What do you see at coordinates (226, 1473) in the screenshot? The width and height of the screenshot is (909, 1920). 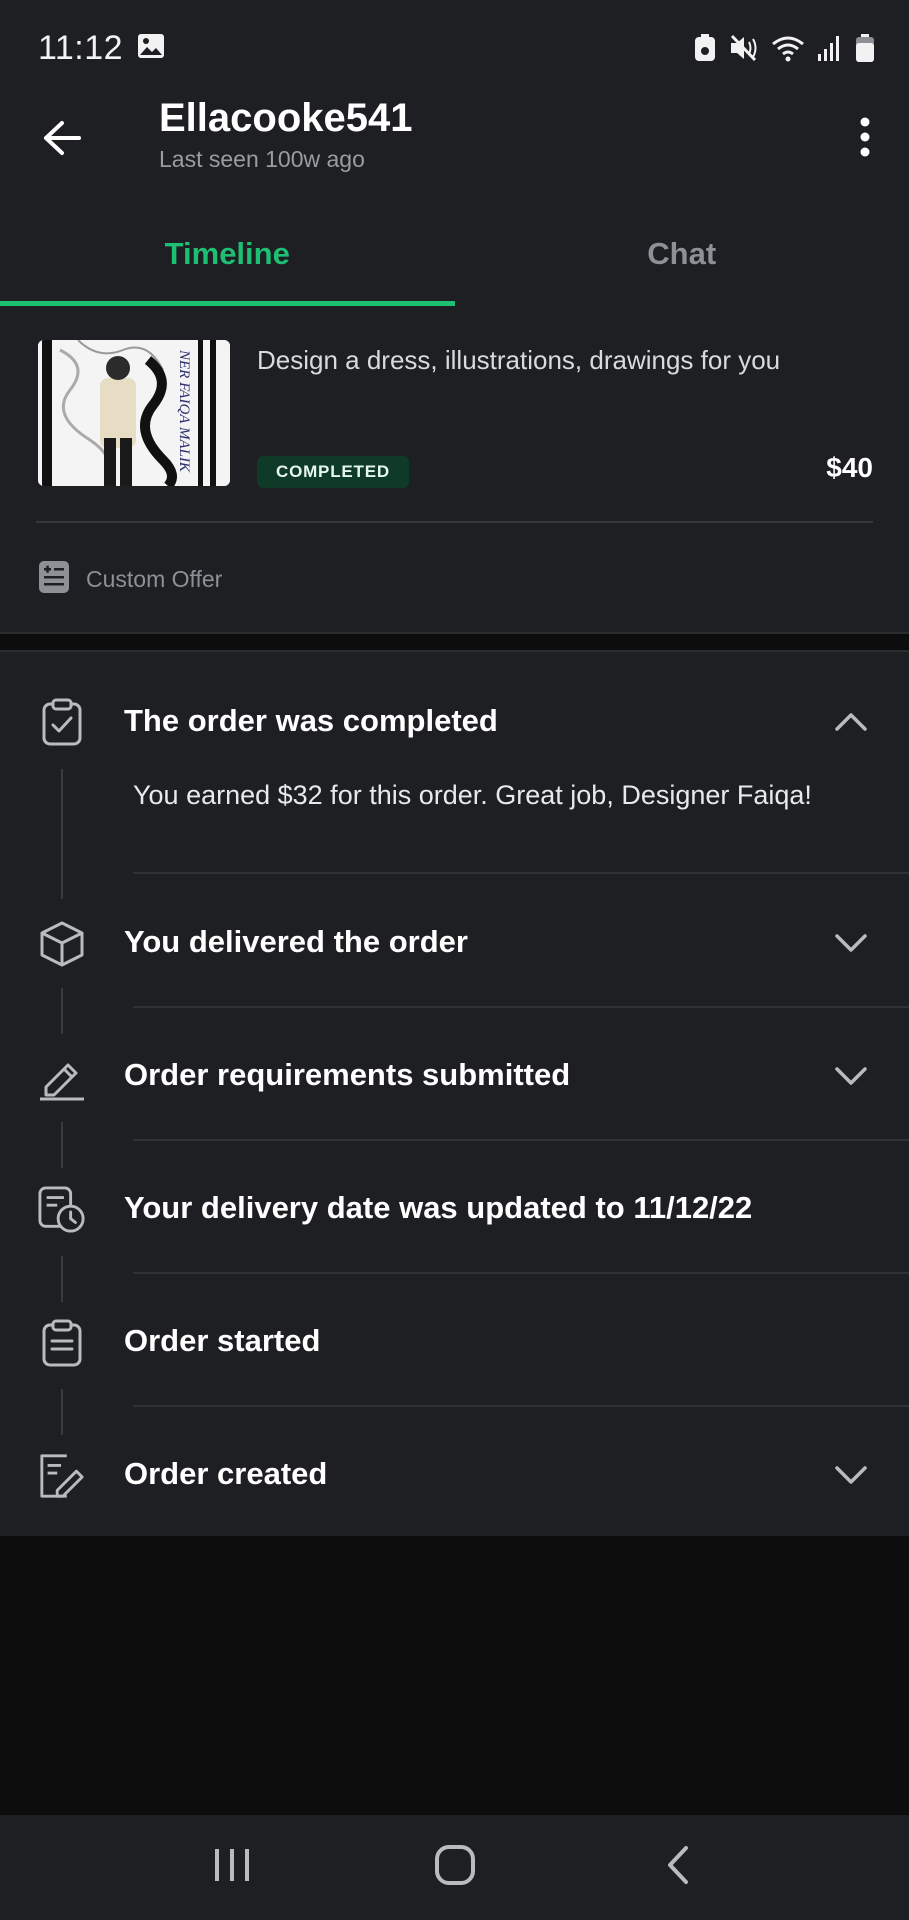 I see `timeline-item-title: Order created` at bounding box center [226, 1473].